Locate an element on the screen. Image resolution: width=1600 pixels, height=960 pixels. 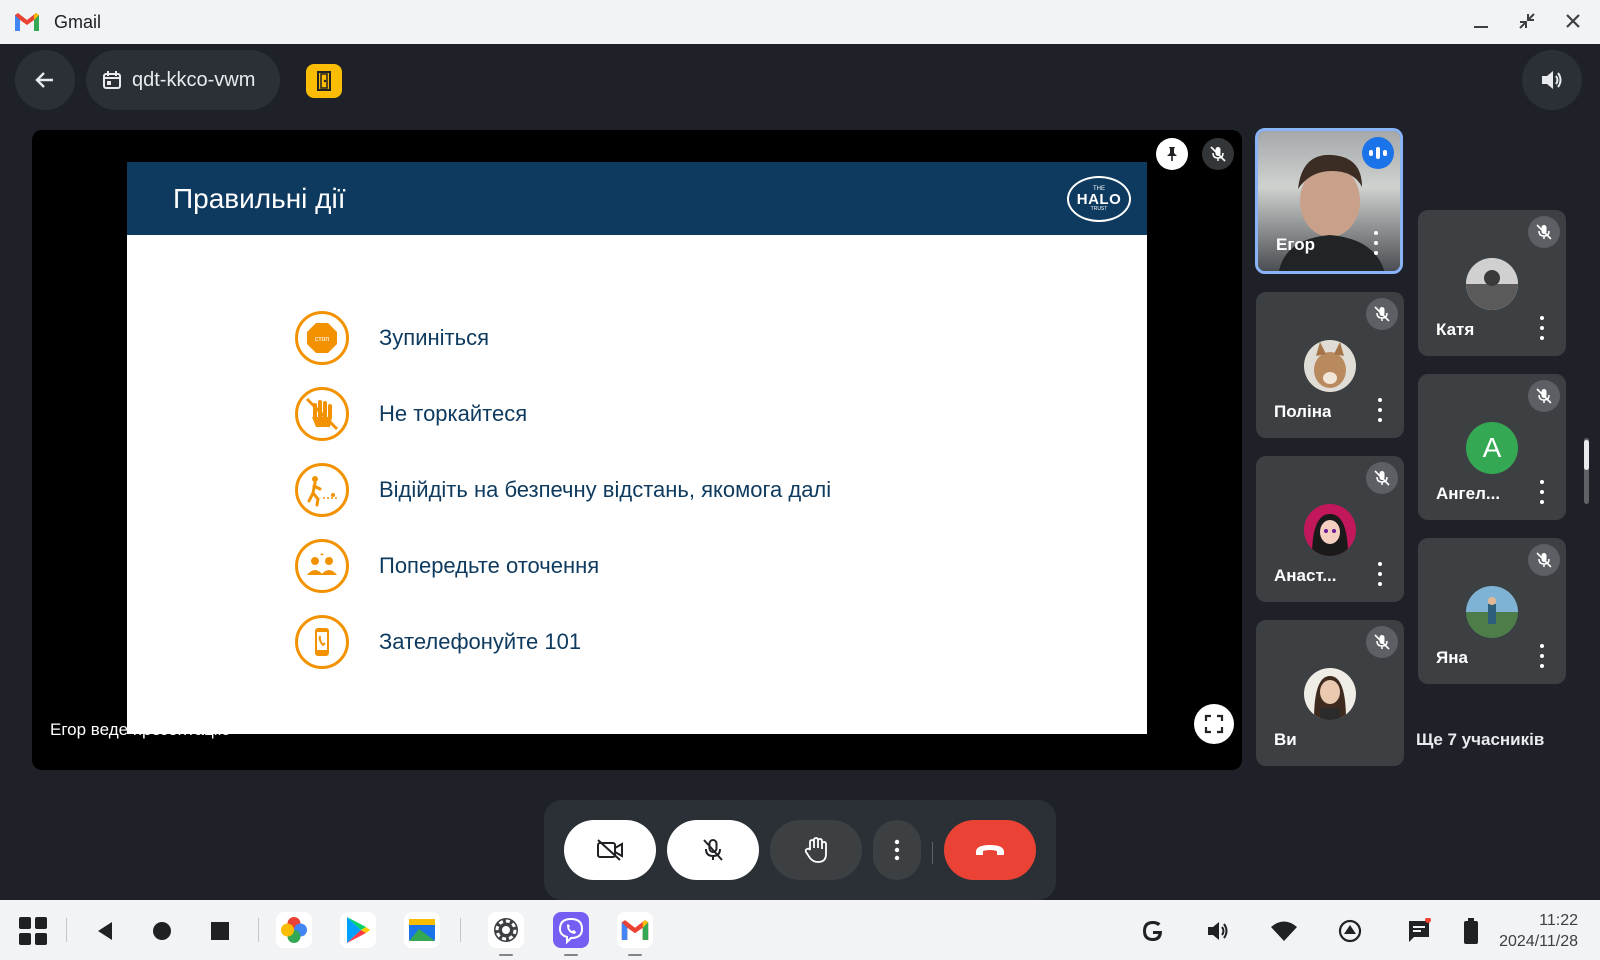
meeting-code-chip: qdt-kkco-vwm is located at coordinates (183, 80).